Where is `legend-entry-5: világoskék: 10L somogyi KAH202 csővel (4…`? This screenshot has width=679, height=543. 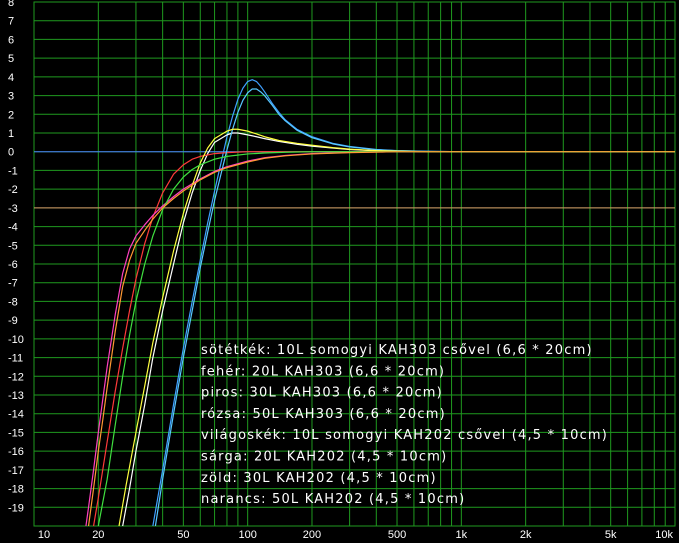
legend-entry-5: világoskék: 10L somogyi KAH202 csővel (4… is located at coordinates (404, 435).